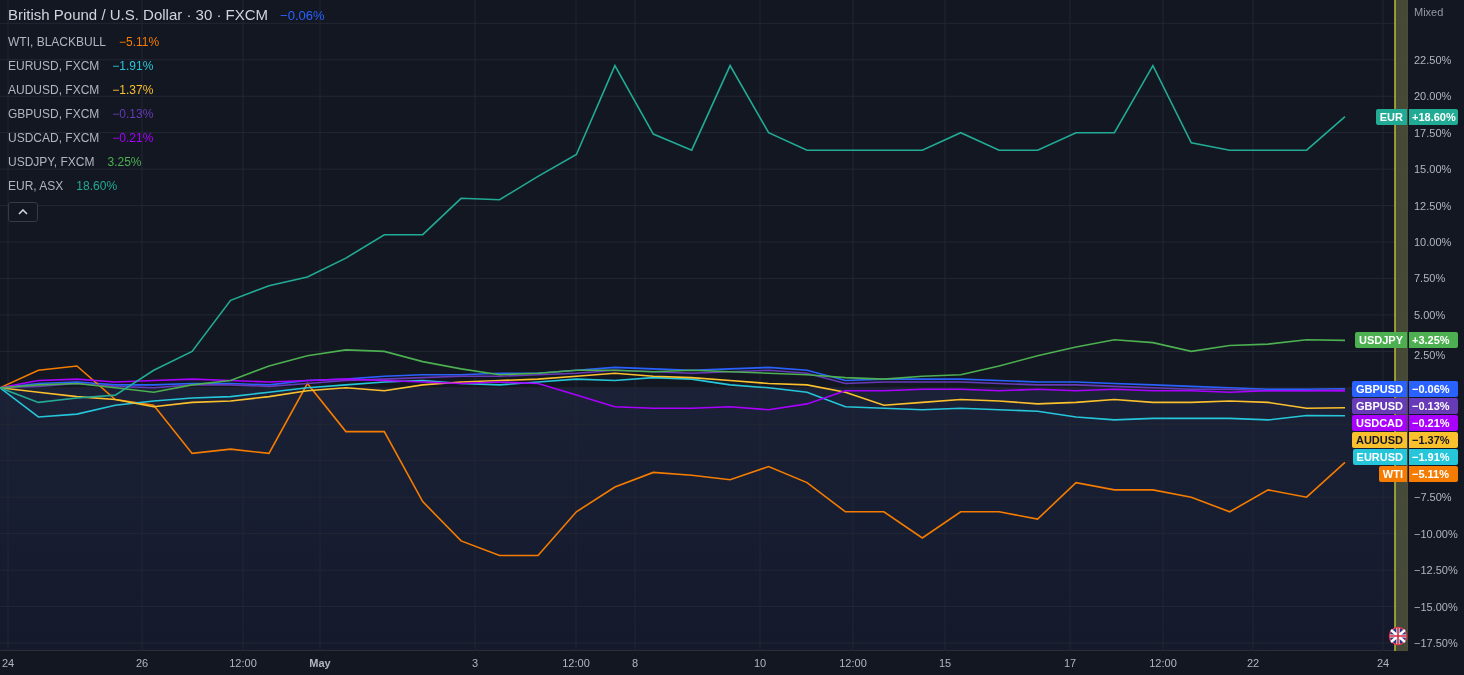  What do you see at coordinates (1433, 439) in the screenshot?
I see `series-value-tag: −1.37%` at bounding box center [1433, 439].